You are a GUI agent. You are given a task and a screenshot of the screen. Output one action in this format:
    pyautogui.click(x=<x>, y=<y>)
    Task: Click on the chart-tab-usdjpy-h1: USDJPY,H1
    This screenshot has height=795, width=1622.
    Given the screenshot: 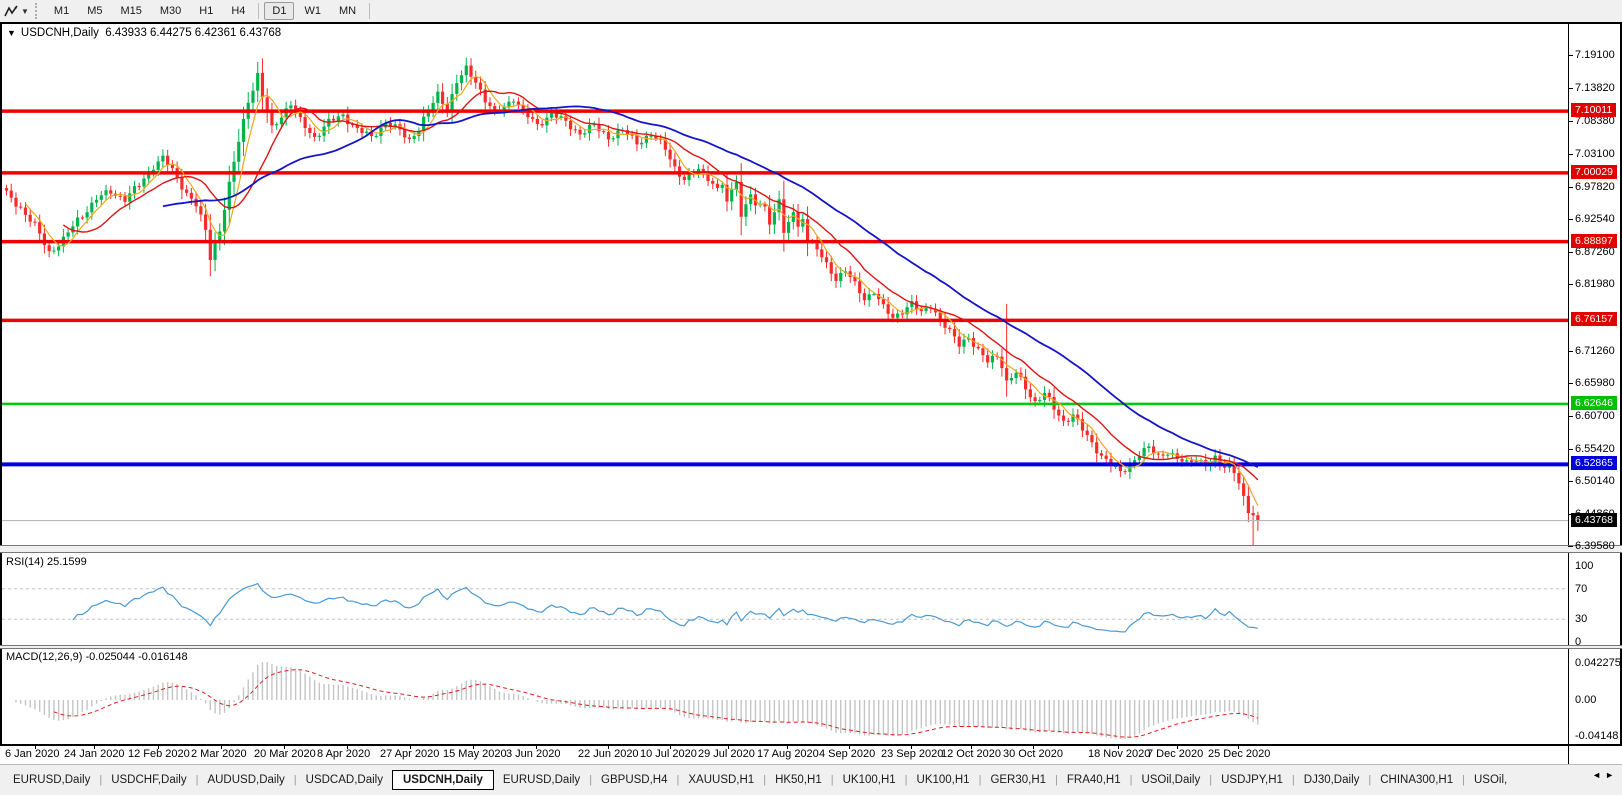 What is the action you would take?
    pyautogui.click(x=1252, y=780)
    